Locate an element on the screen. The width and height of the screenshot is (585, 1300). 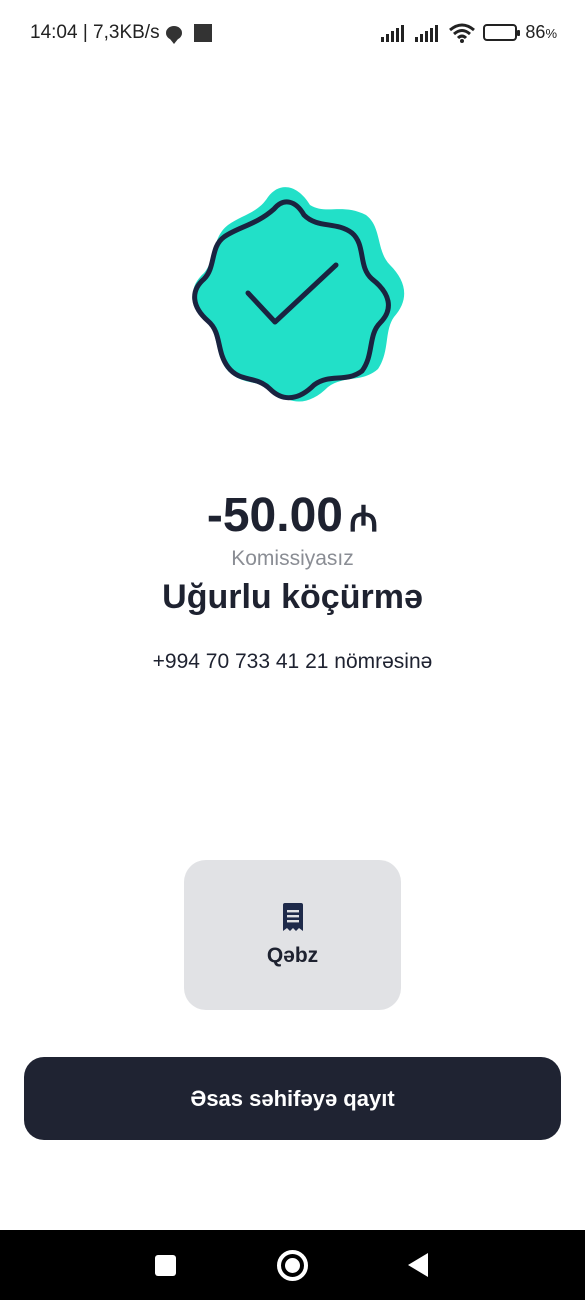
transfer-amount: -50.00 is located at coordinates (274, 515).